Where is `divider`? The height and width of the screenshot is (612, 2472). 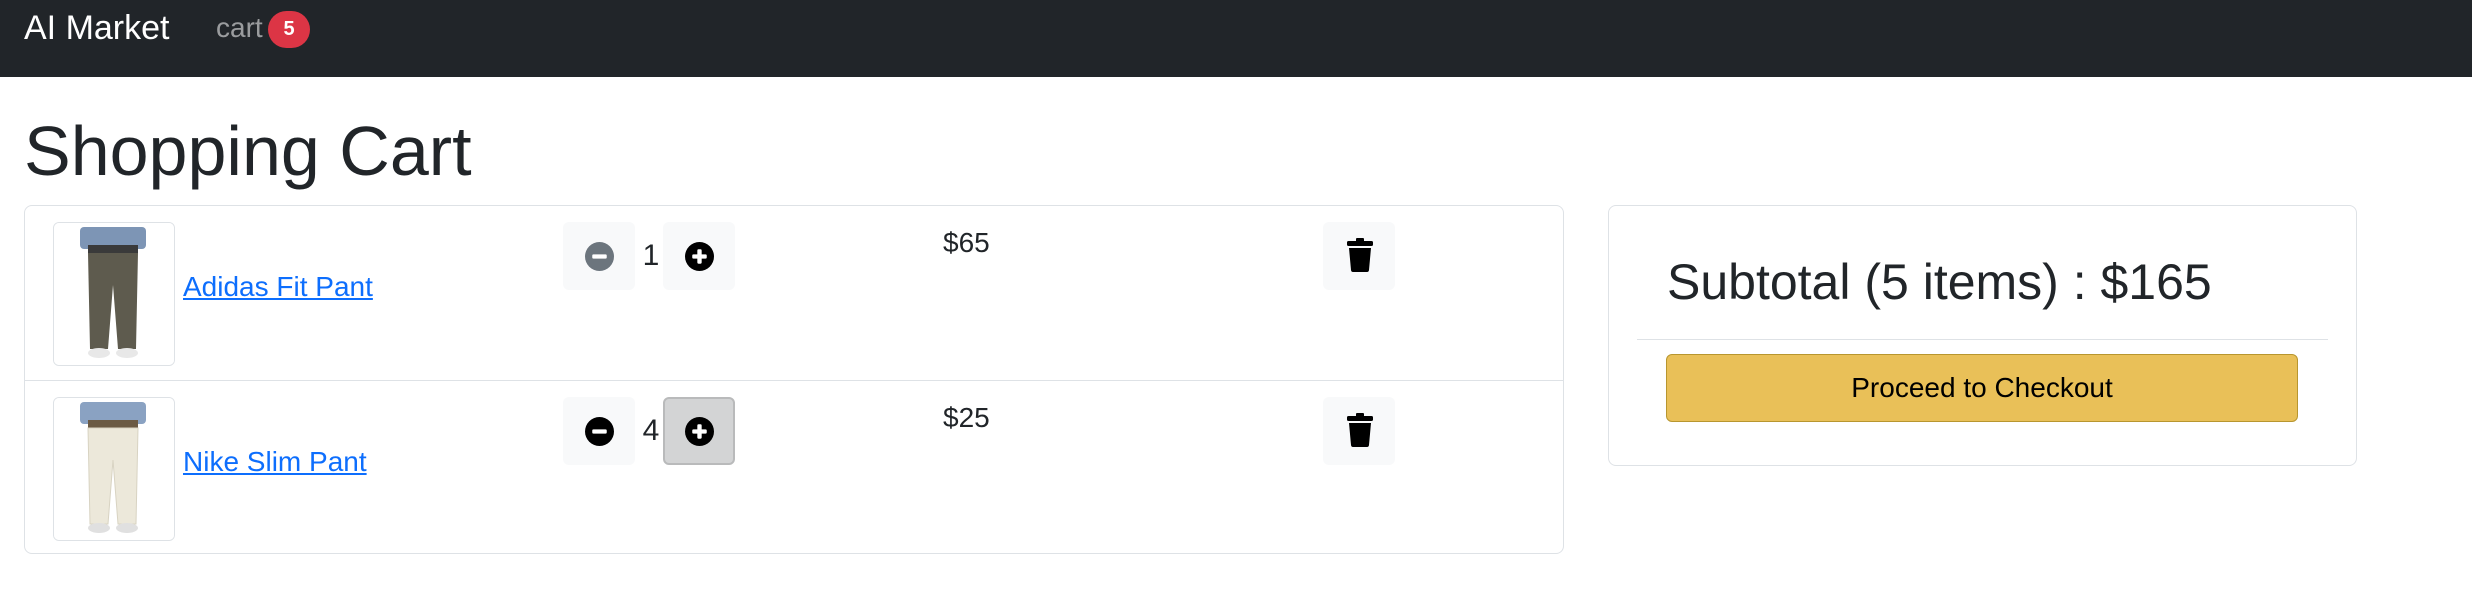
divider is located at coordinates (1982, 339).